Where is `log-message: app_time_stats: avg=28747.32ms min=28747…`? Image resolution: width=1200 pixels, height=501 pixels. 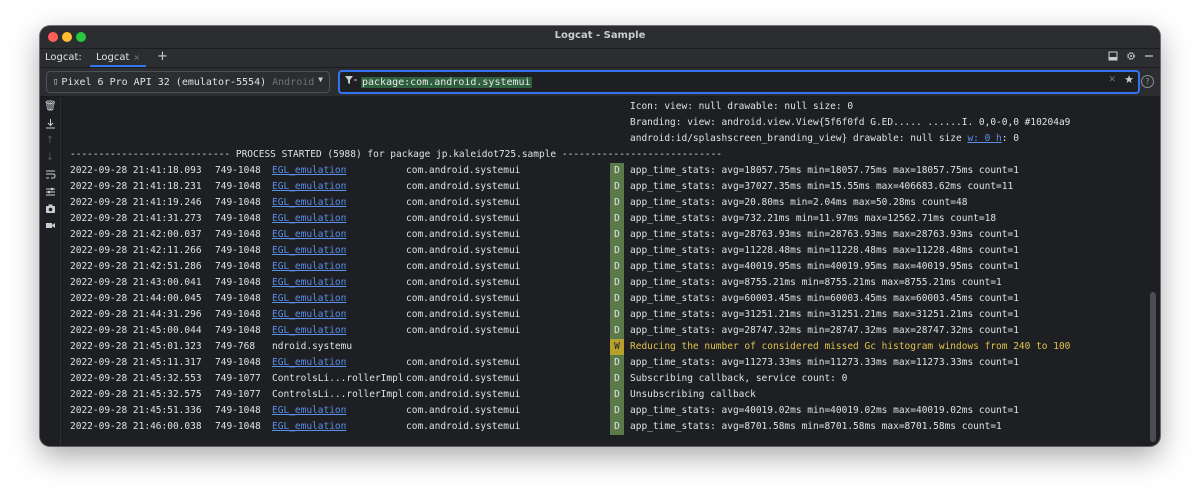 log-message: app_time_stats: avg=28747.32ms min=28747… is located at coordinates (824, 330).